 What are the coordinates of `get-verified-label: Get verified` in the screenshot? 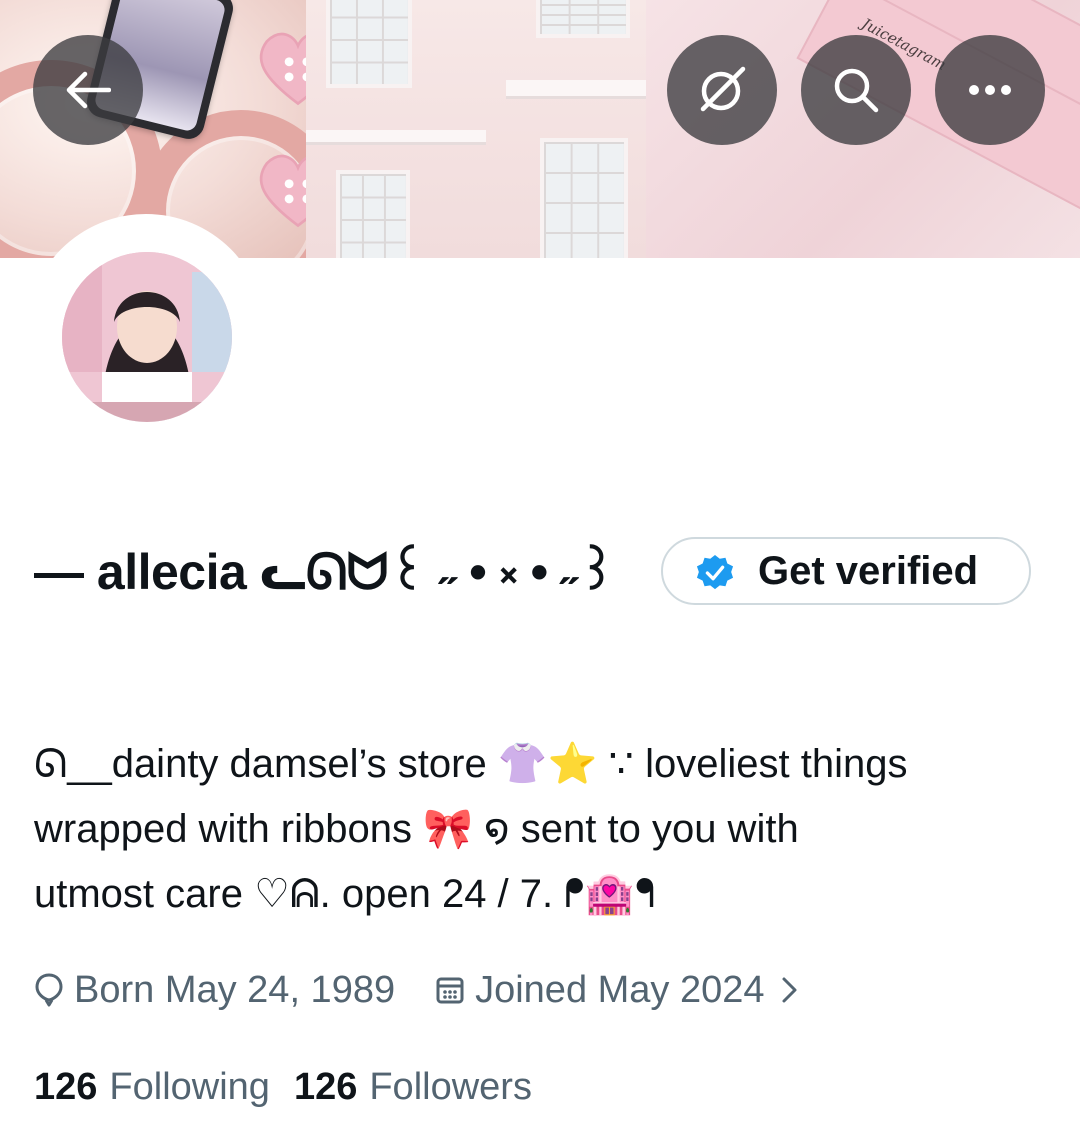 It's located at (868, 571).